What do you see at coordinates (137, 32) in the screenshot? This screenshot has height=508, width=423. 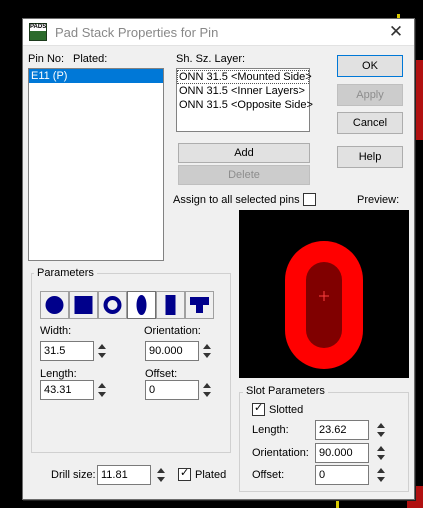 I see `dialog-title: Pad Stack Properties for Pin` at bounding box center [137, 32].